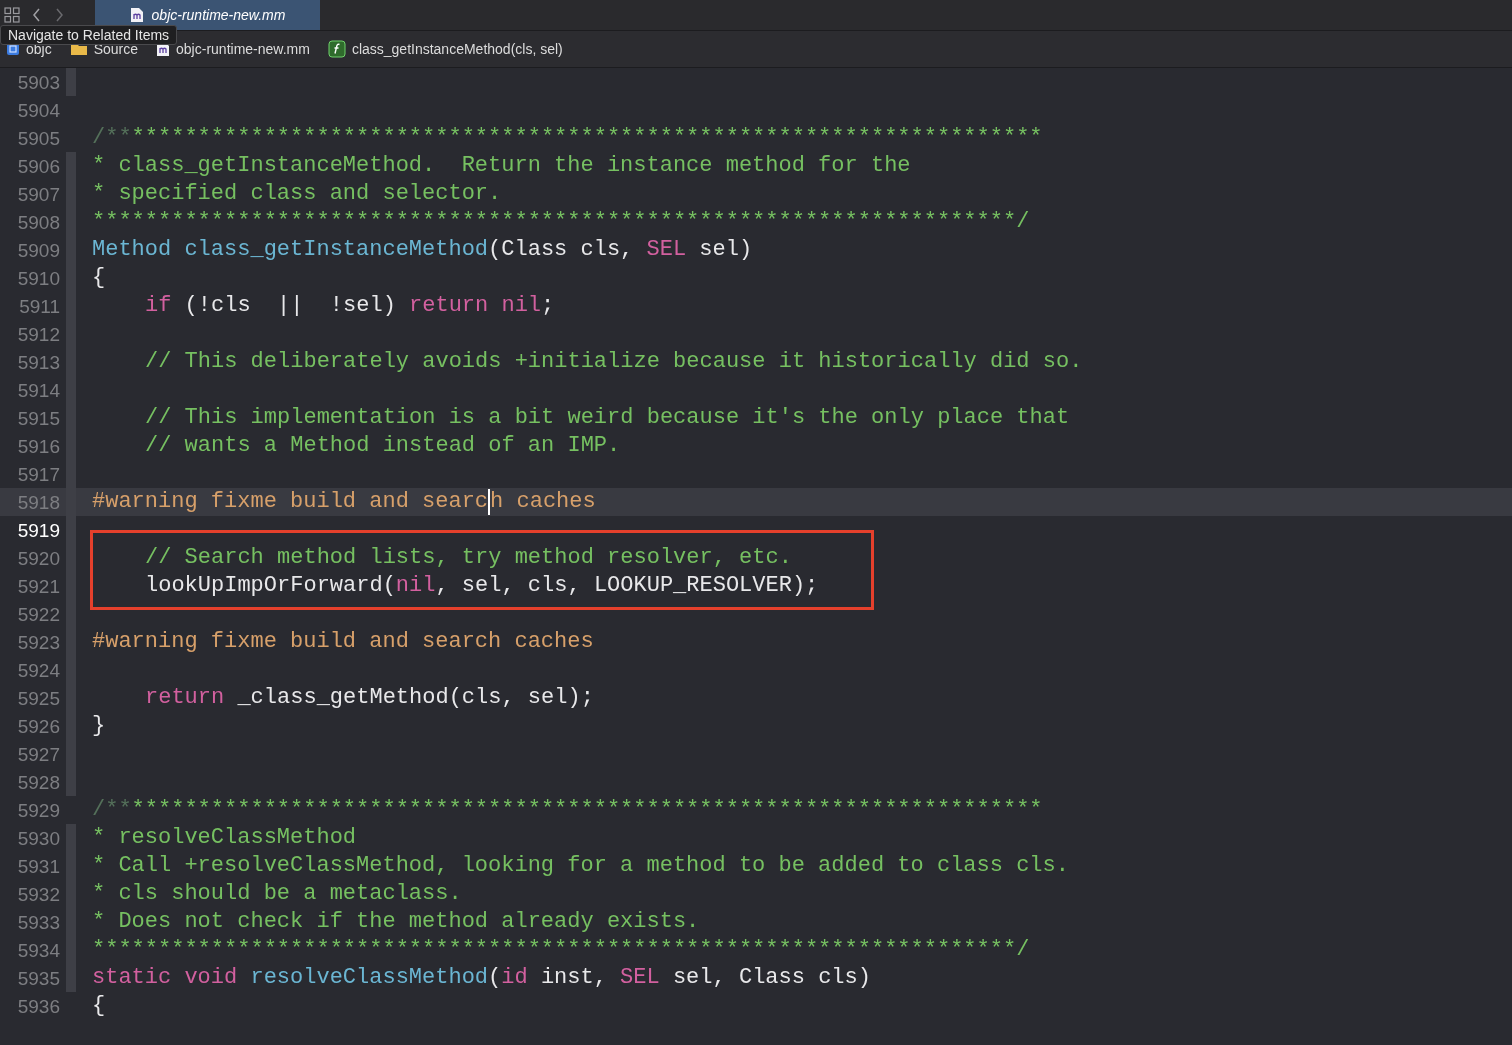 Image resolution: width=1512 pixels, height=1045 pixels. Describe the element at coordinates (38, 726) in the screenshot. I see `line-number: 5926` at that location.